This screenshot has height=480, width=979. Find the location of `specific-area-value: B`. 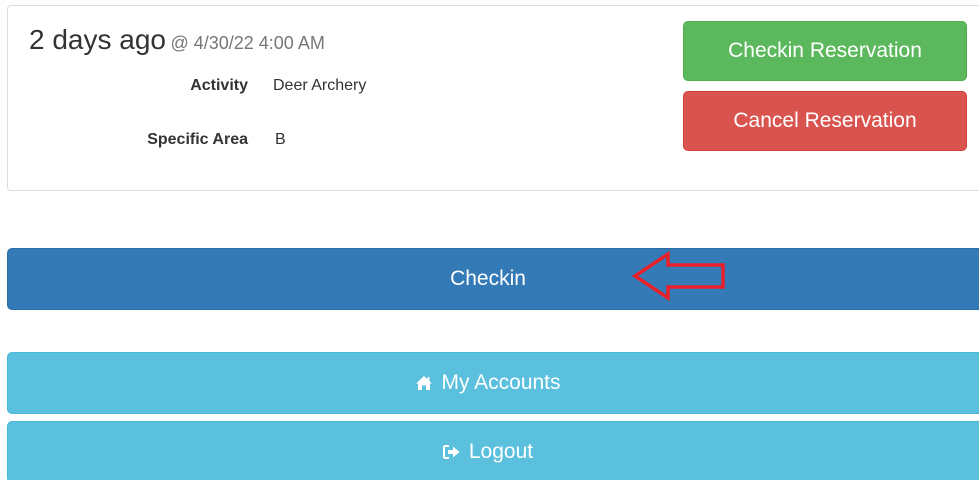

specific-area-value: B is located at coordinates (280, 139).